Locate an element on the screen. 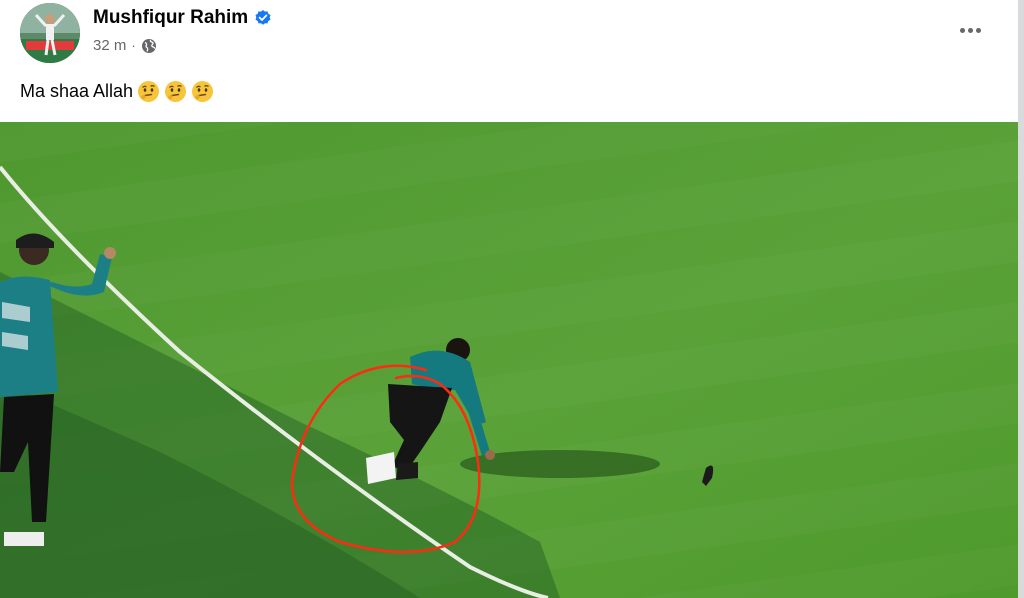 The image size is (1024, 598). avatar is located at coordinates (50, 33).